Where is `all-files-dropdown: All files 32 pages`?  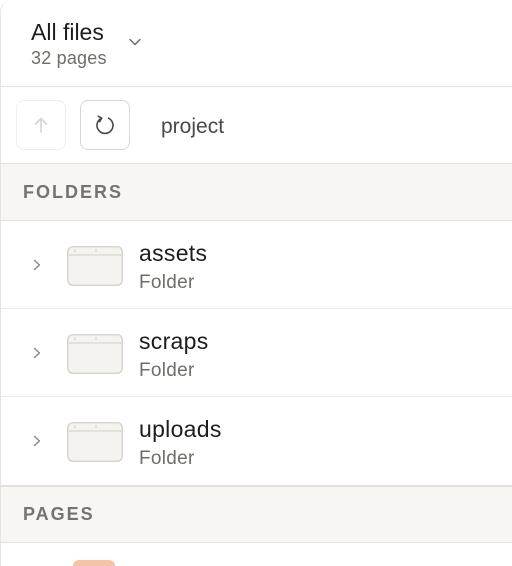
all-files-dropdown: All files 32 pages is located at coordinates (87, 44).